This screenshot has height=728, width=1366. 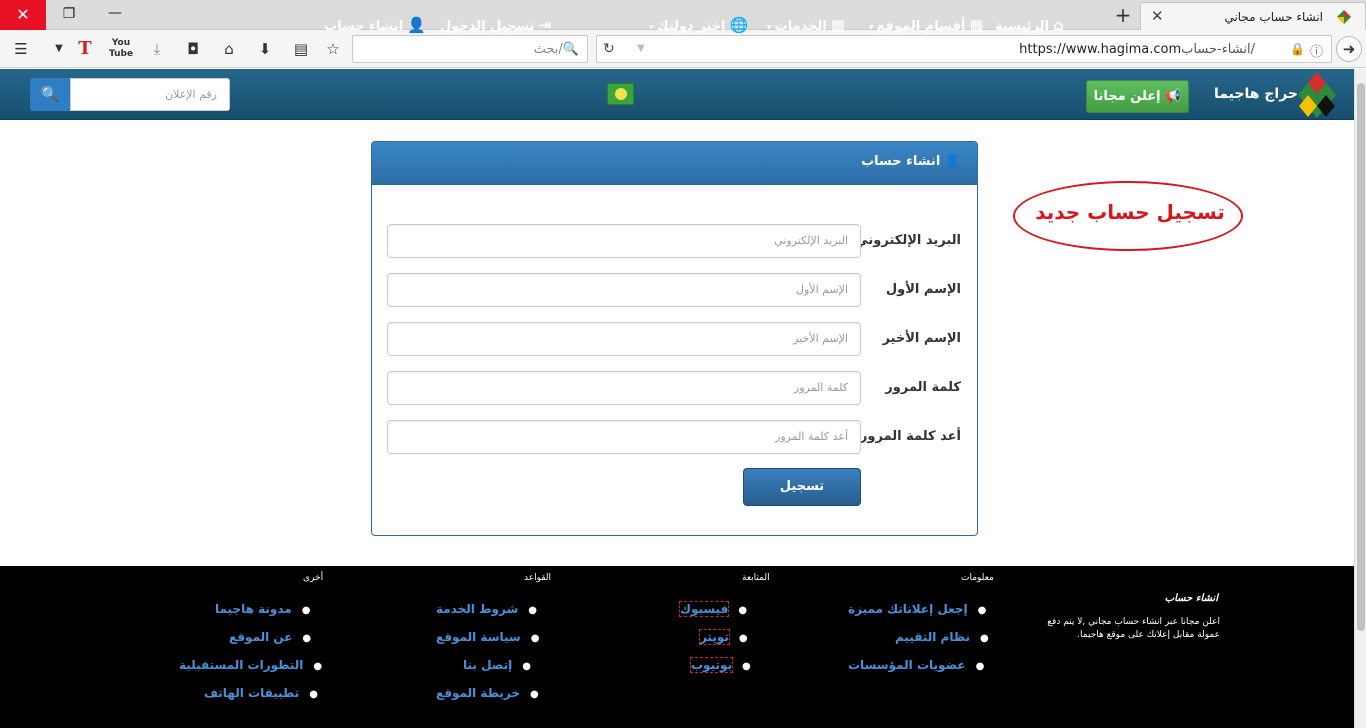 I want to click on lock-icon: 🔒, so click(x=1297, y=49).